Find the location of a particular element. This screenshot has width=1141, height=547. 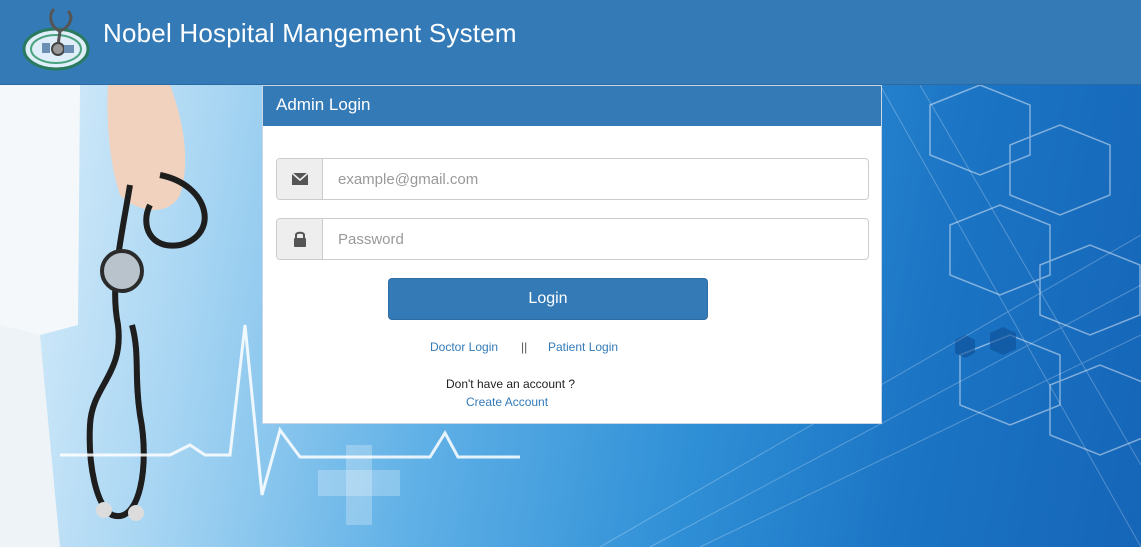

panel-heading: Admin Login is located at coordinates (572, 106).